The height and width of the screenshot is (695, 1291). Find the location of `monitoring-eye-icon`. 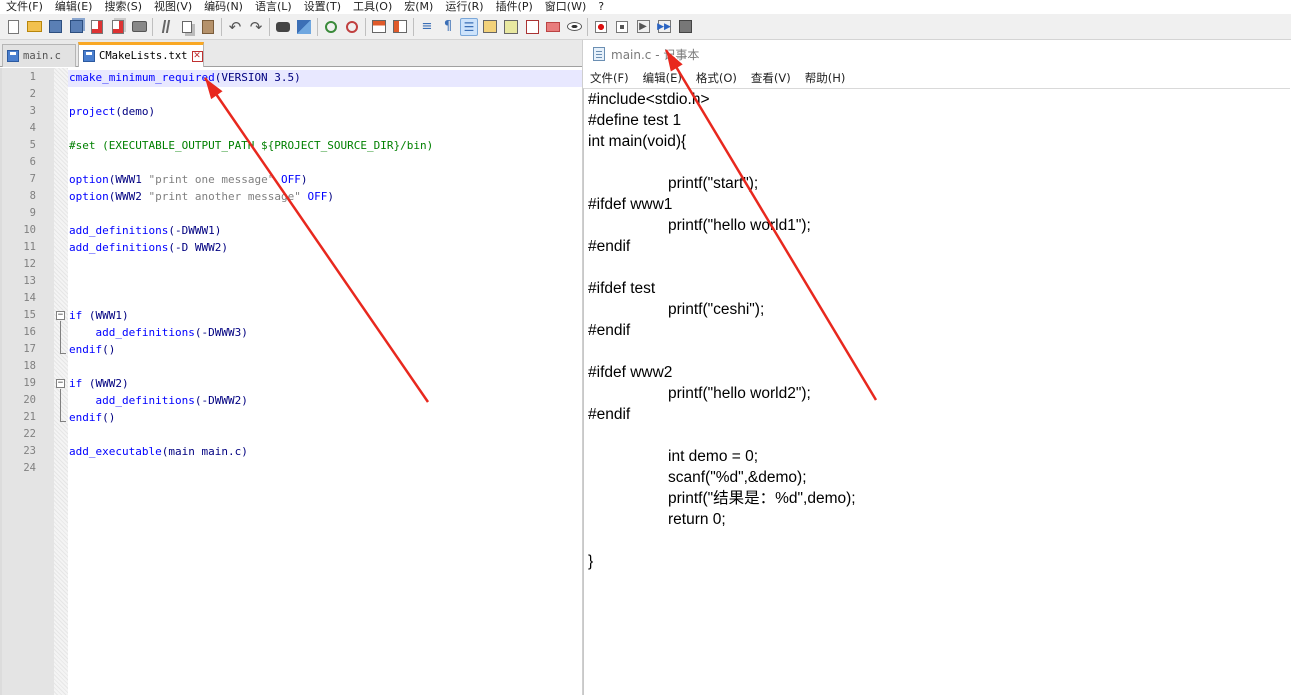

monitoring-eye-icon is located at coordinates (574, 27).